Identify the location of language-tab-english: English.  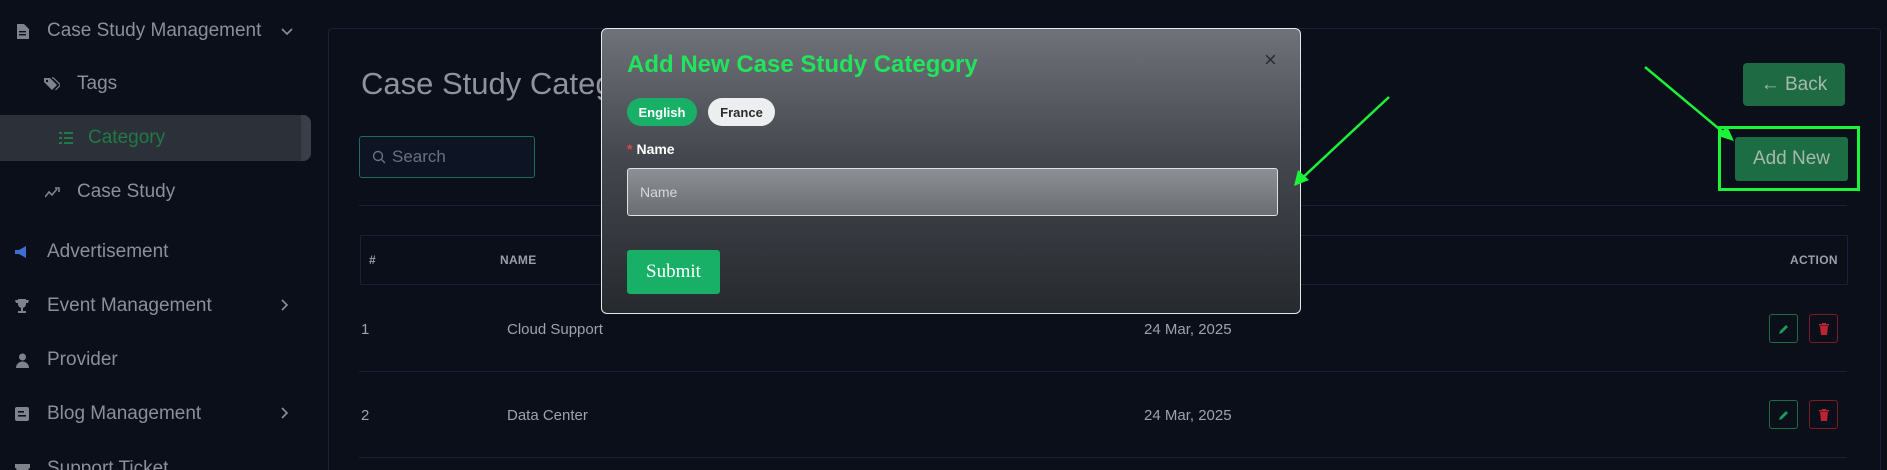
(662, 112).